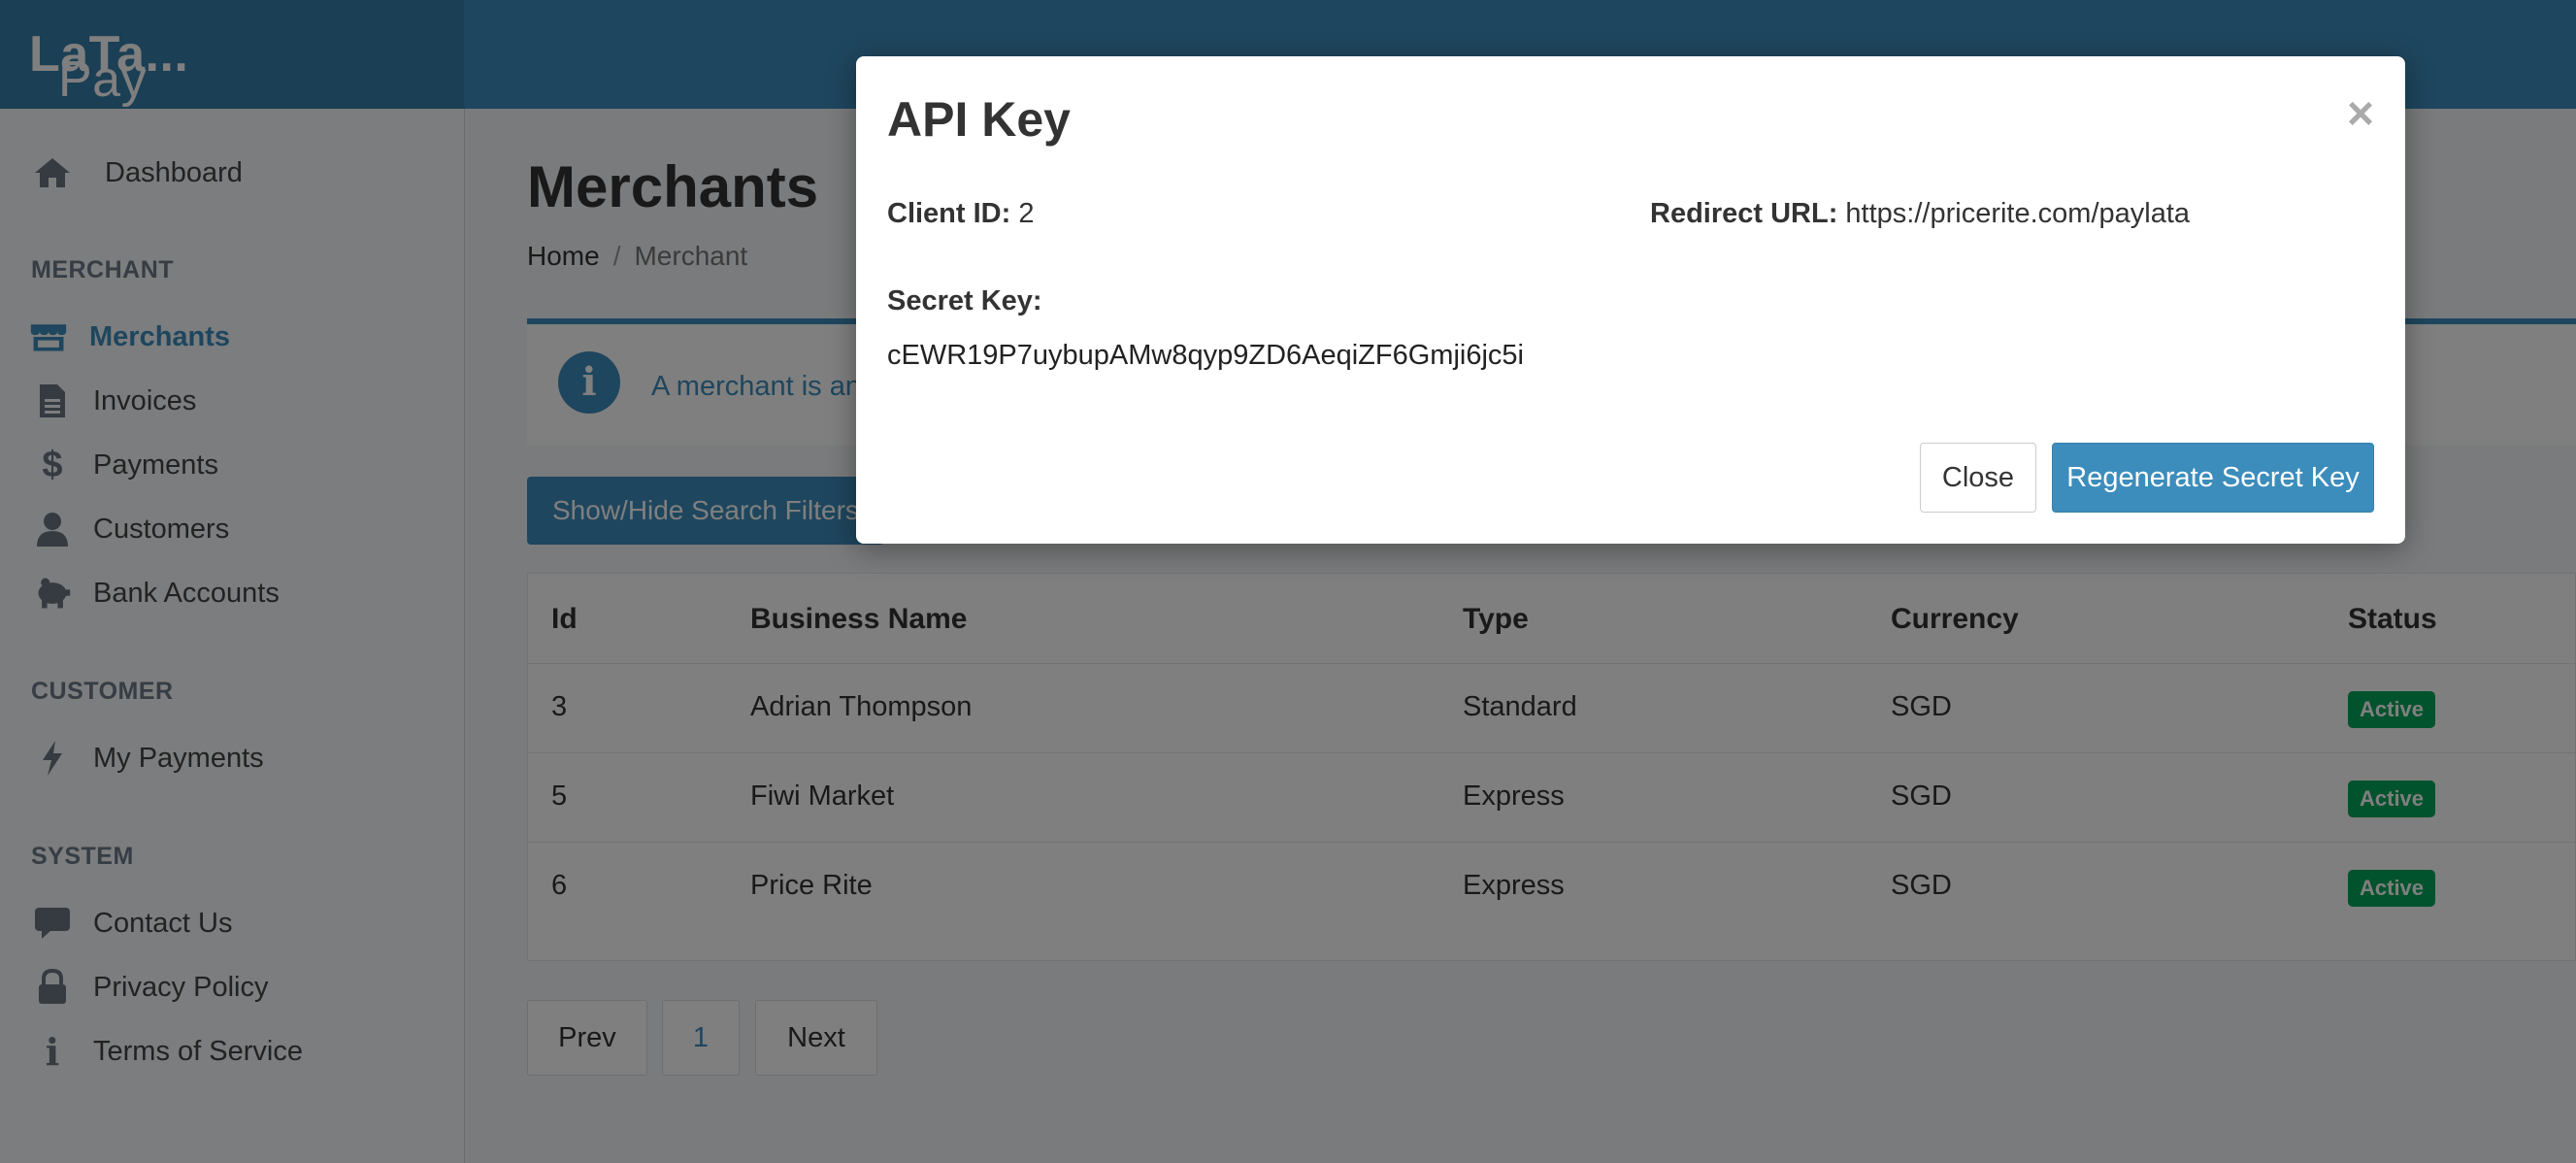 This screenshot has height=1163, width=2576. Describe the element at coordinates (2018, 213) in the screenshot. I see `redirect-url-value: https://pricerite.com/paylata` at that location.